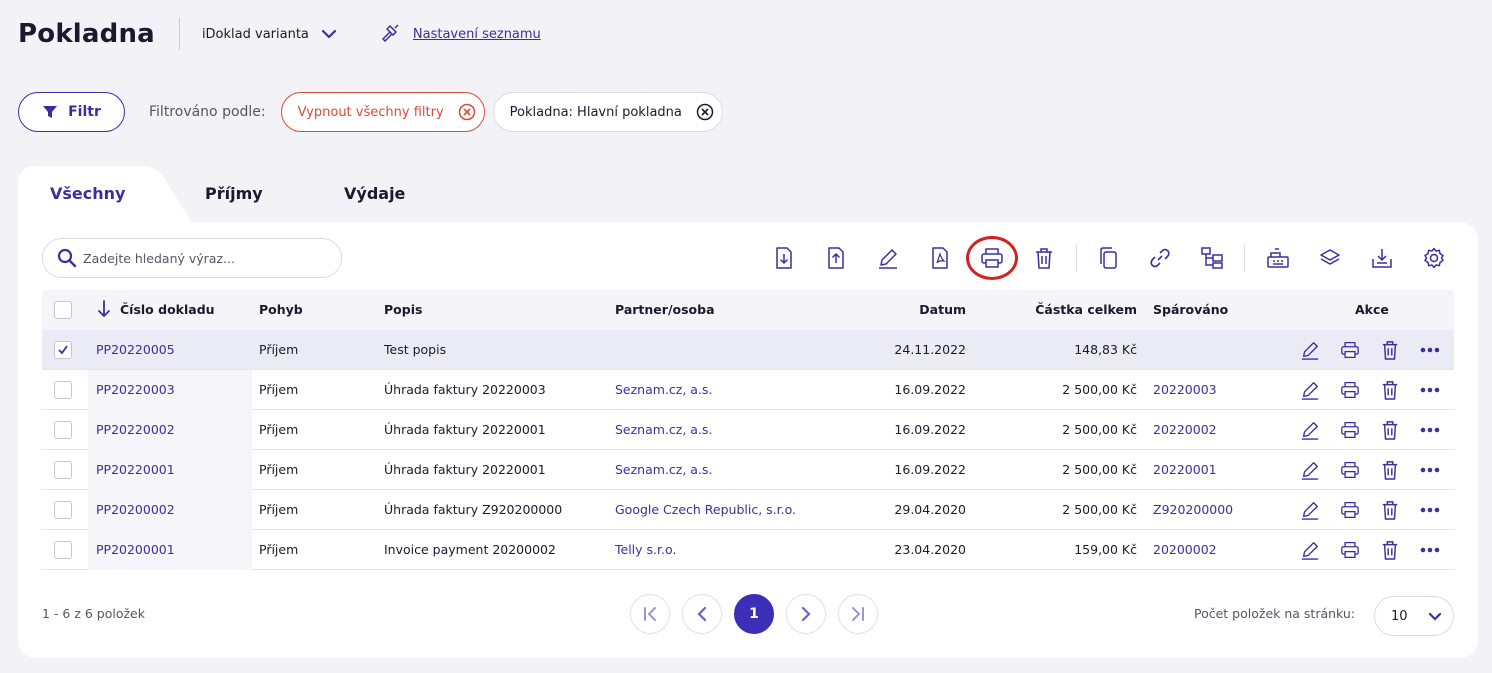 The image size is (1492, 673). I want to click on partner-link: Telly s.r.o., so click(645, 549).